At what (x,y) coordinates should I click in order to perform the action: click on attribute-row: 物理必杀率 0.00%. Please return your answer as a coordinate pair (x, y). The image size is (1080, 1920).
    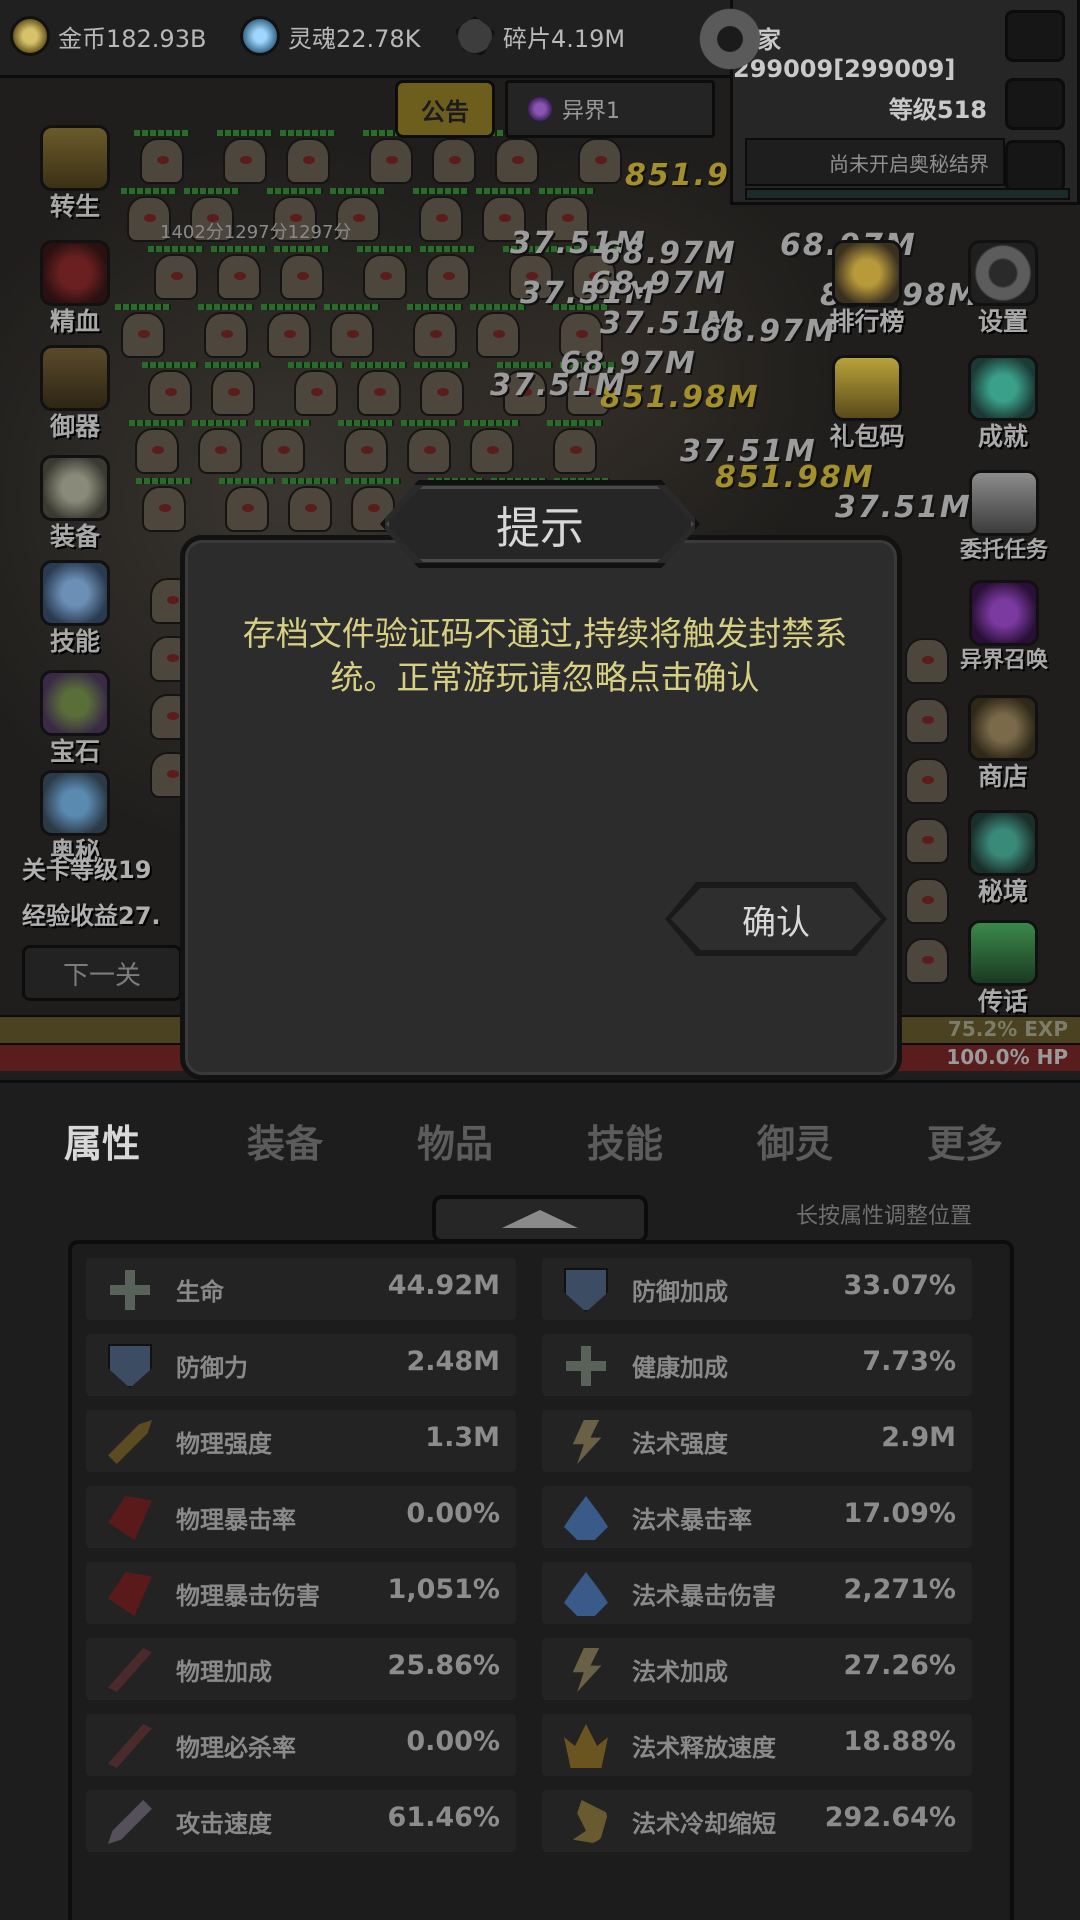
    Looking at the image, I should click on (301, 1745).